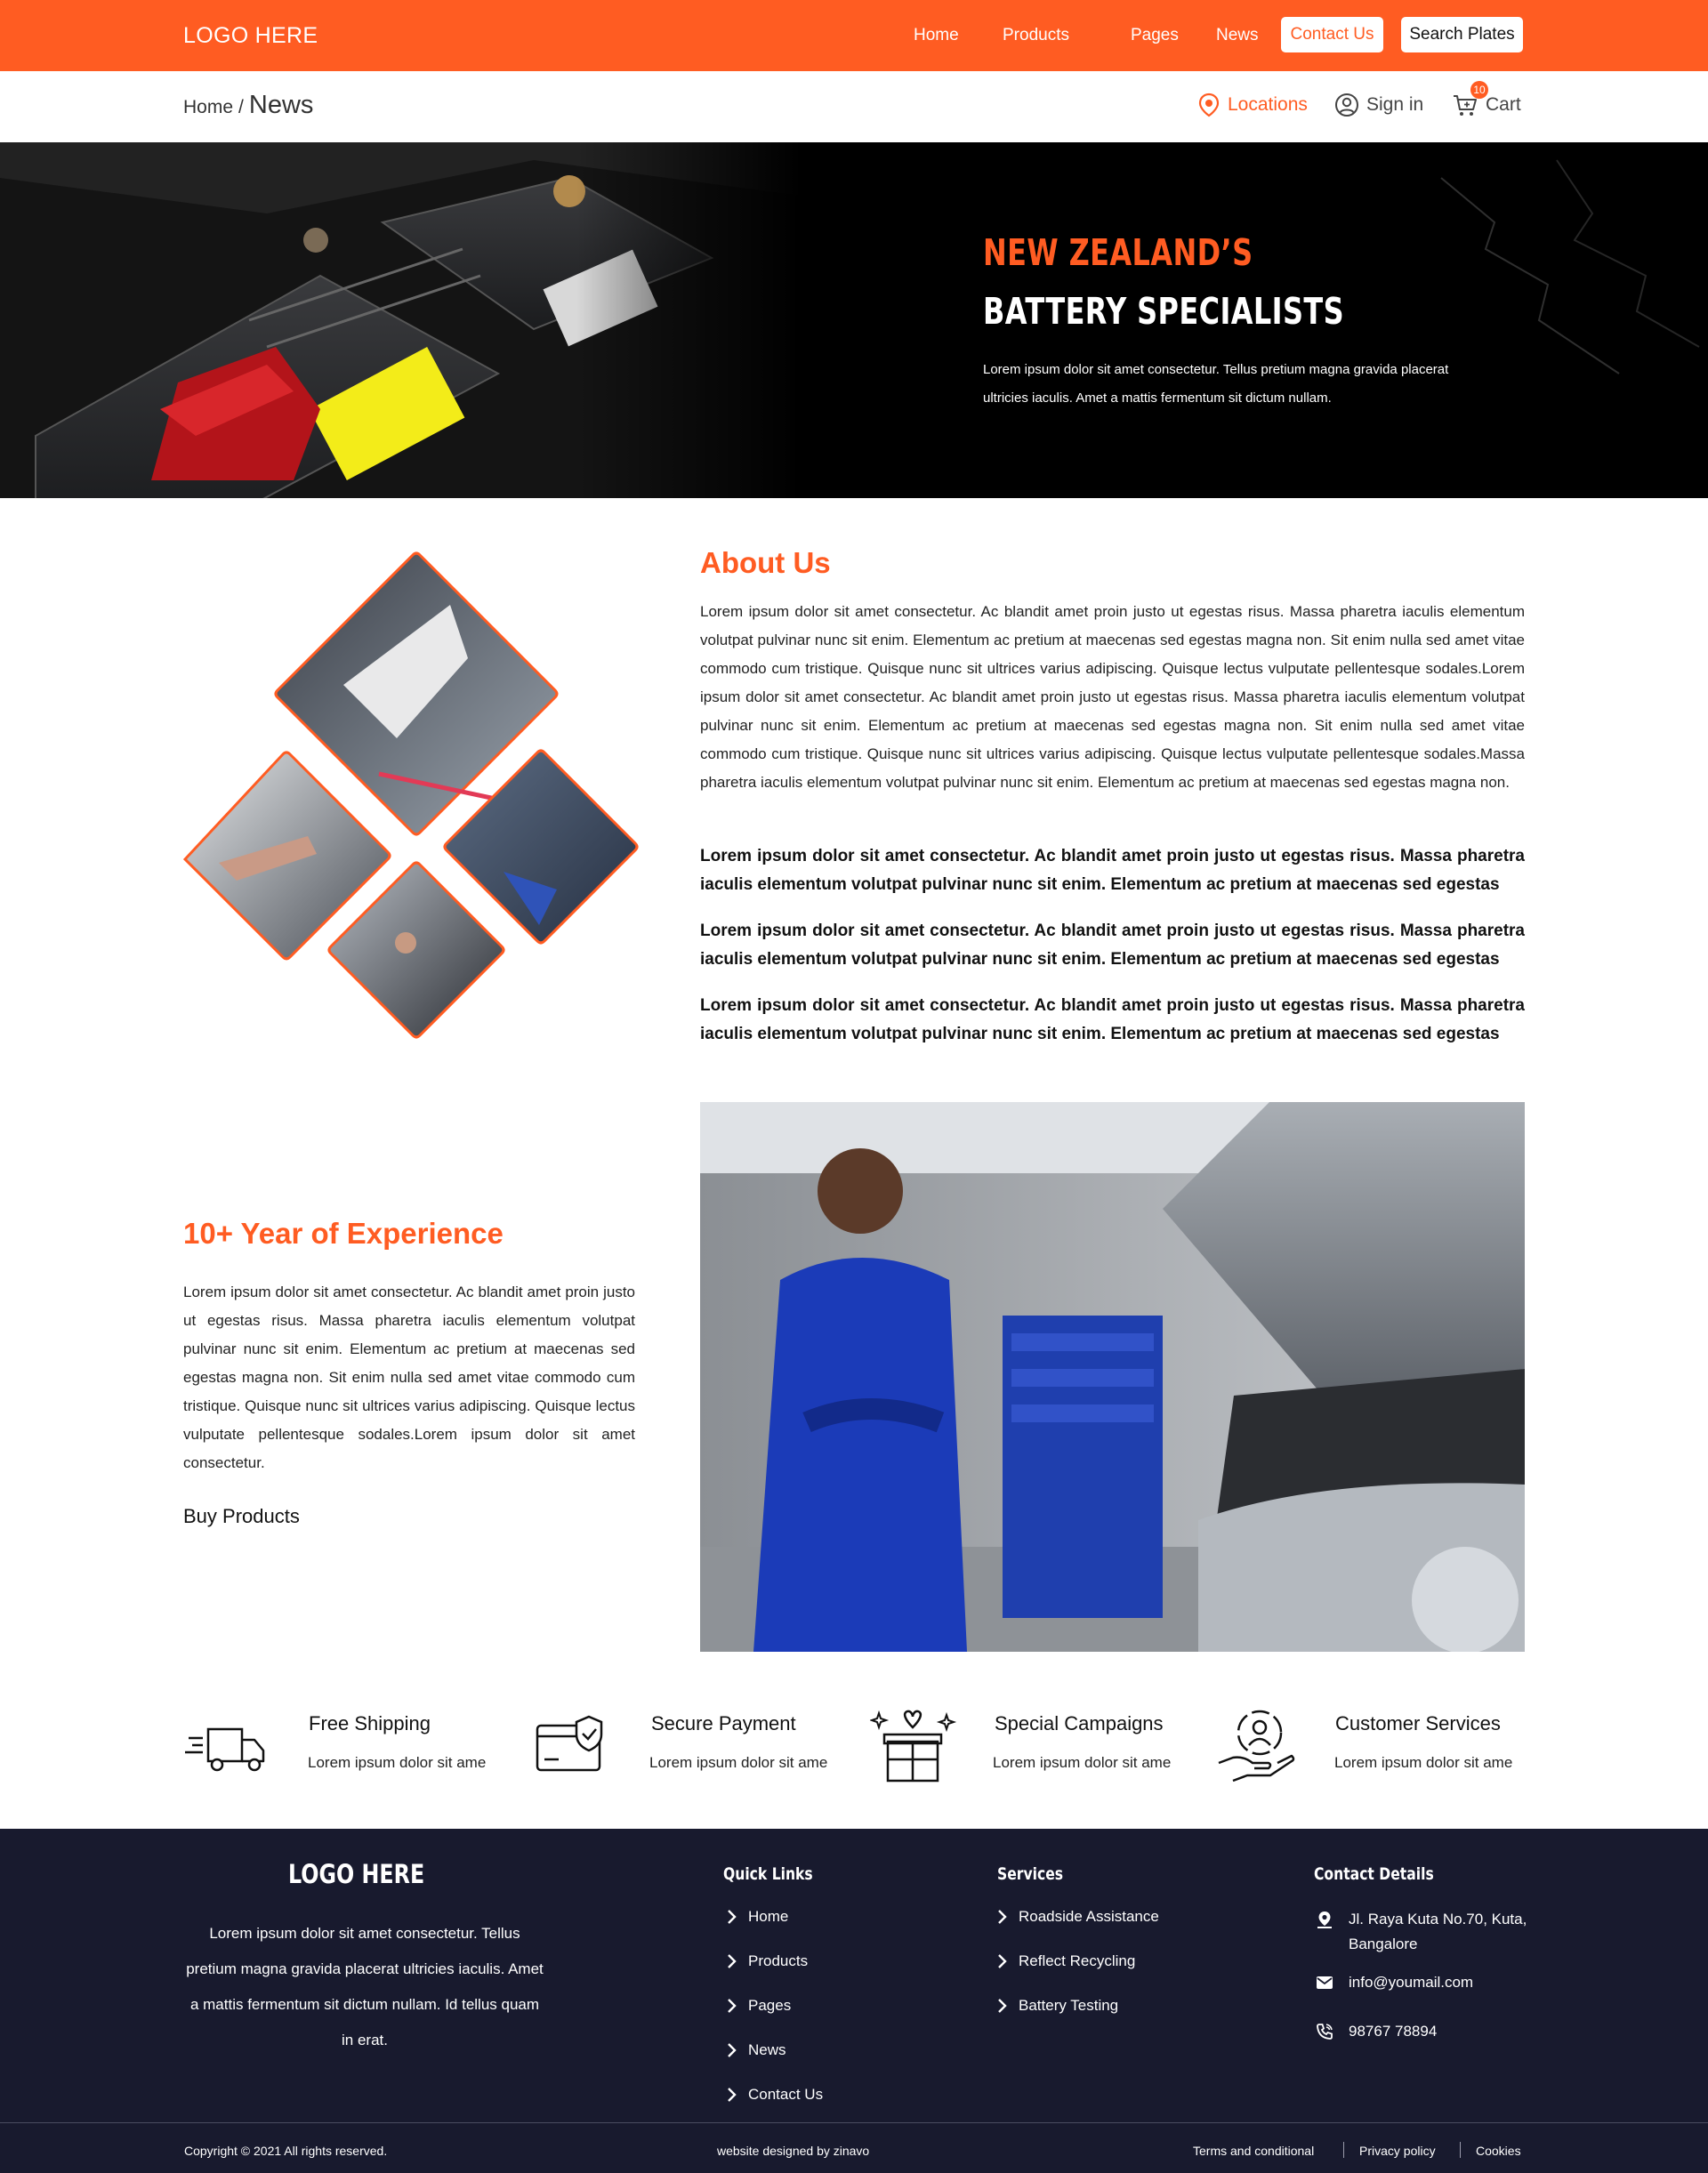 Image resolution: width=1708 pixels, height=2173 pixels. I want to click on breadcrumb: Home / News, so click(248, 105).